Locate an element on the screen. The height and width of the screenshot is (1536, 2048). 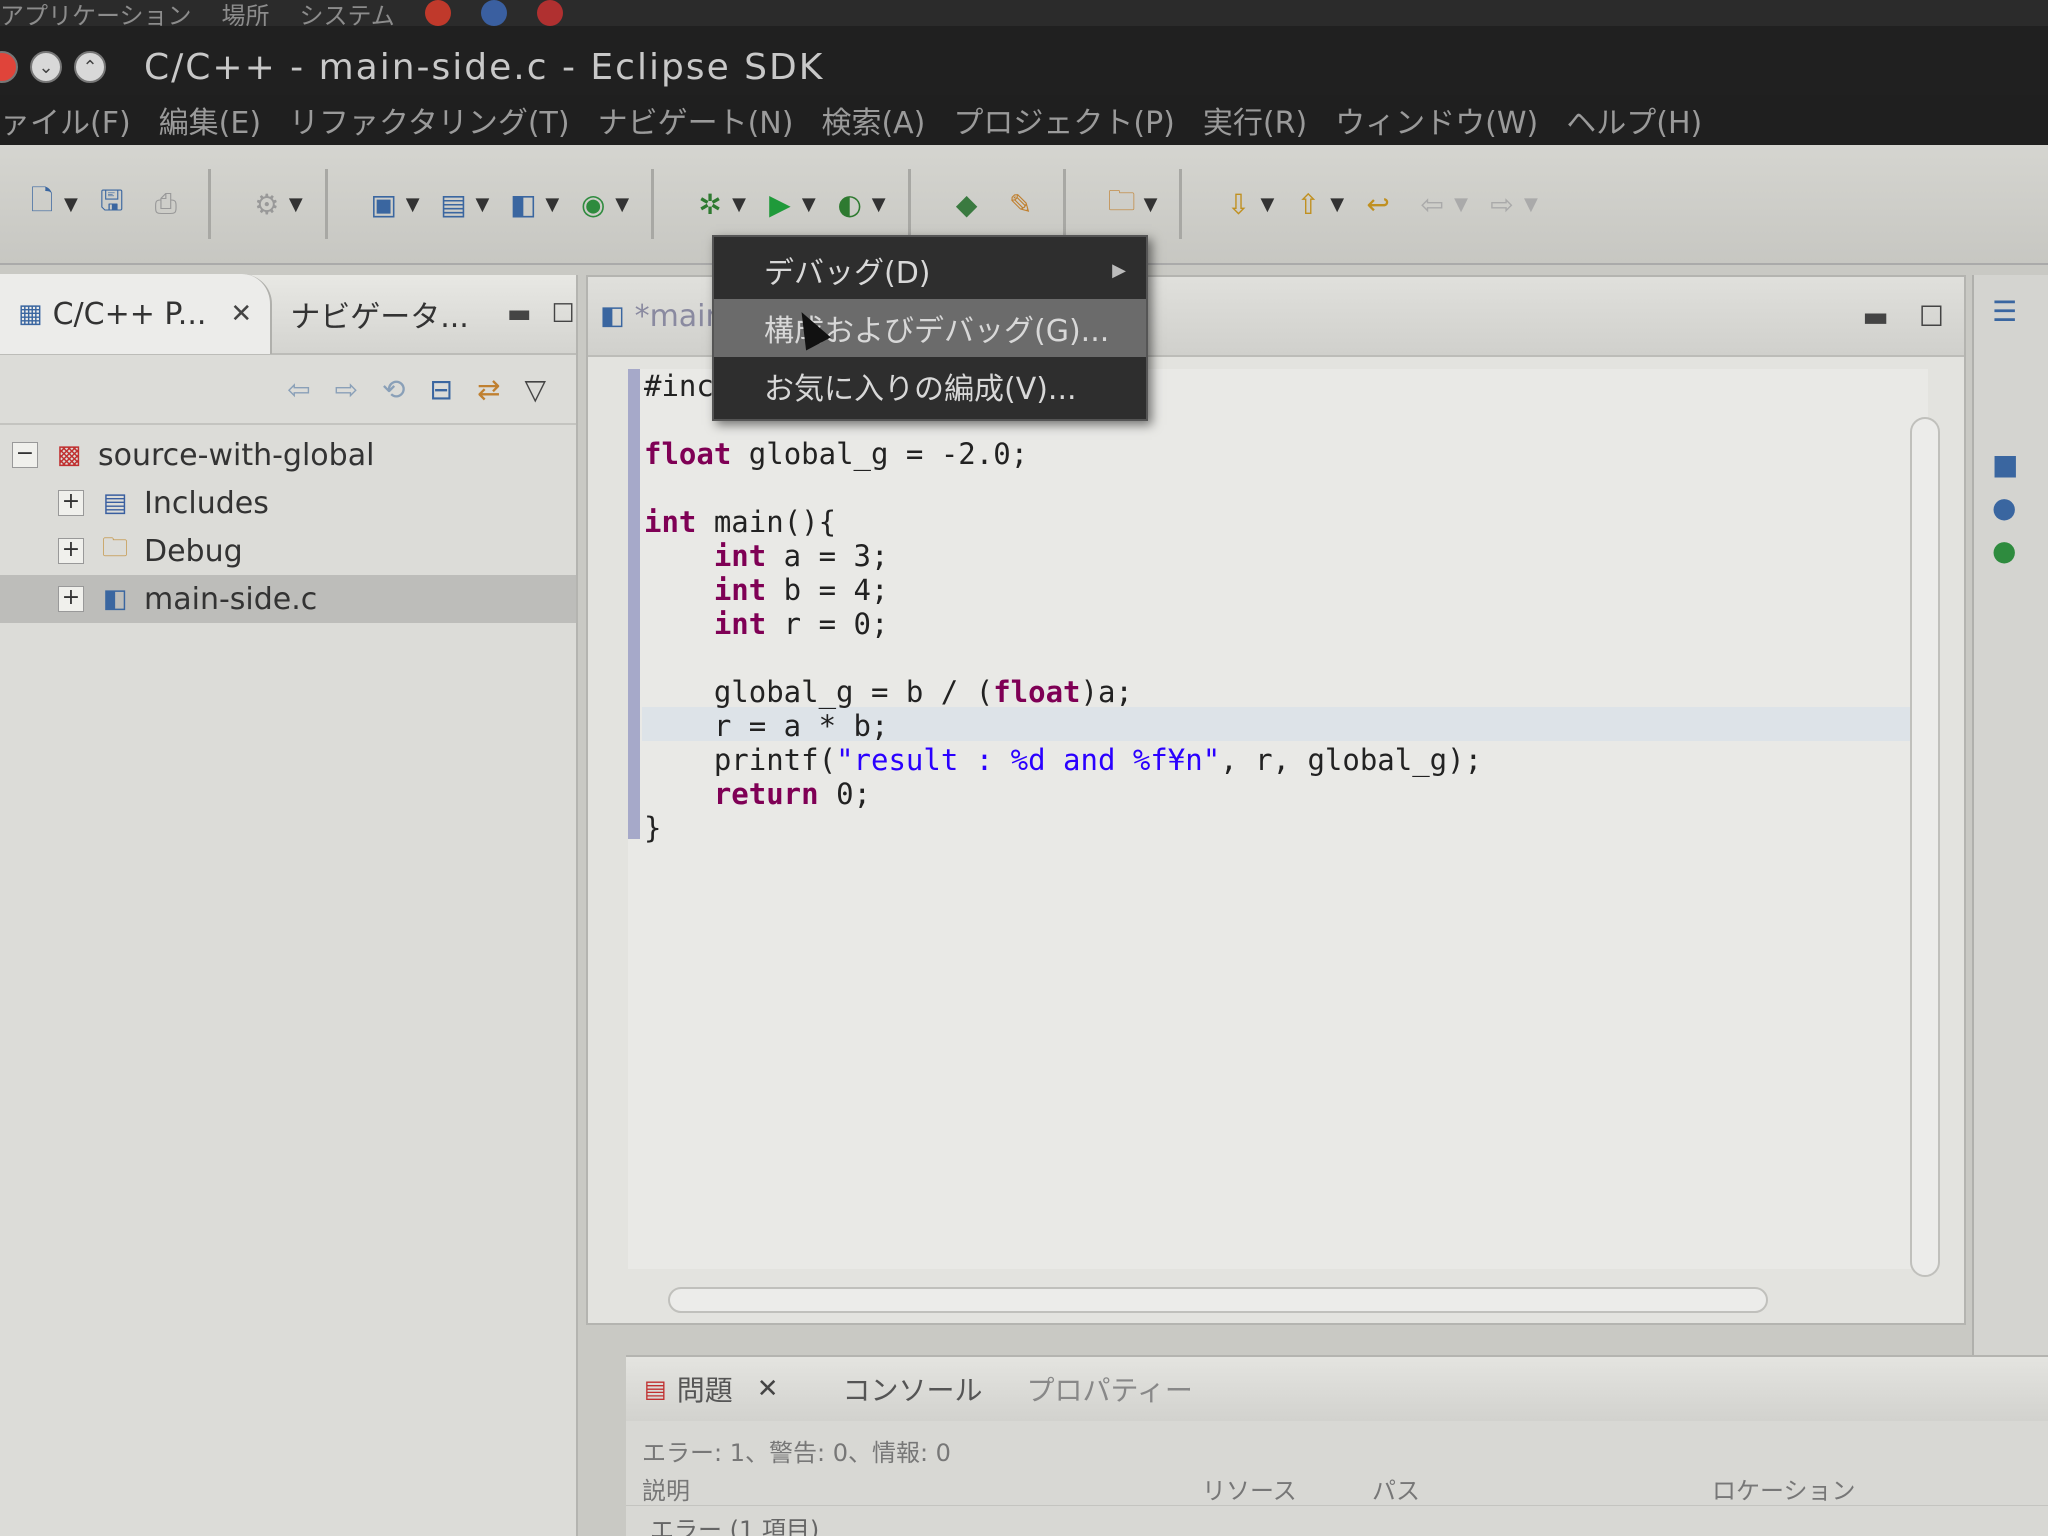
problems-table-header: 説明 リソース パス ロケーション is located at coordinates (1337, 1489).